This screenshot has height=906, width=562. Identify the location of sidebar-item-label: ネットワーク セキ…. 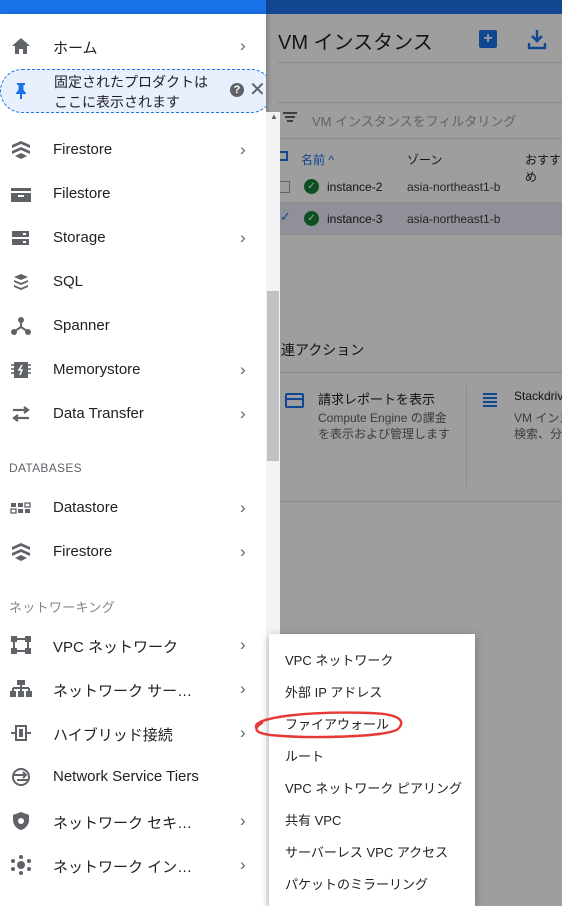
(123, 823).